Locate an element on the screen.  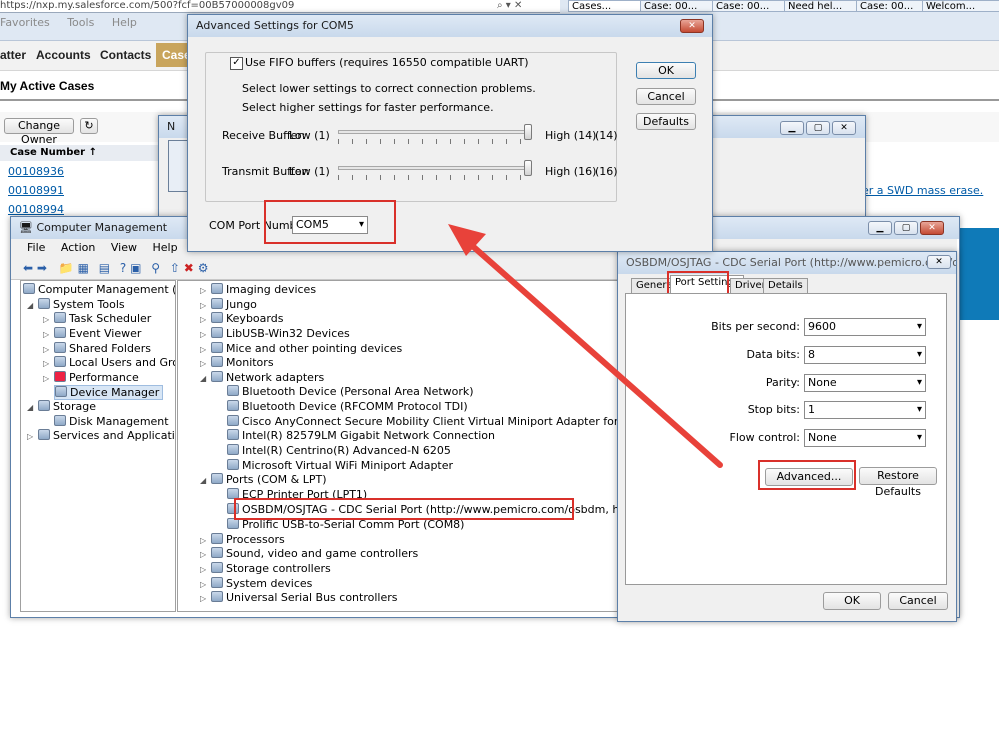
annotation-arrow is located at coordinates (585, 346).